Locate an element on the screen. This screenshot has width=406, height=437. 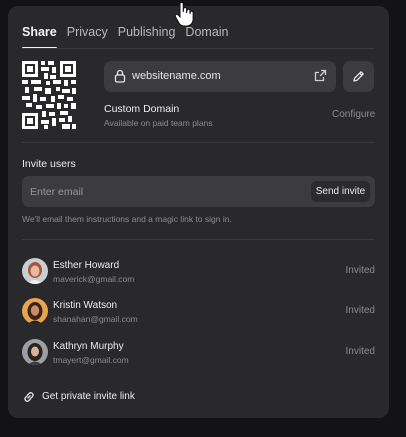
user-name: Kristin Watson is located at coordinates (85, 305).